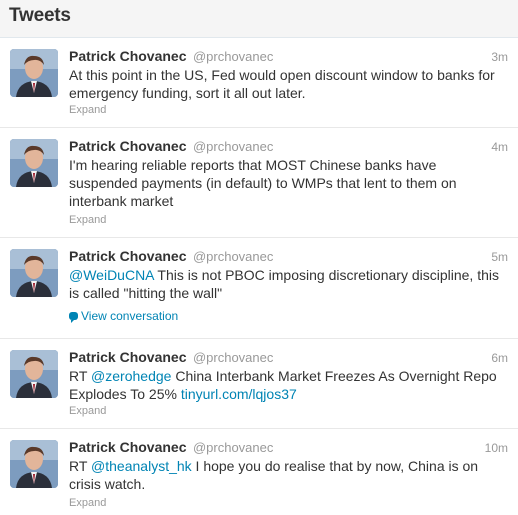 The width and height of the screenshot is (518, 515). What do you see at coordinates (496, 448) in the screenshot?
I see `tweet-timestamp: 10m` at bounding box center [496, 448].